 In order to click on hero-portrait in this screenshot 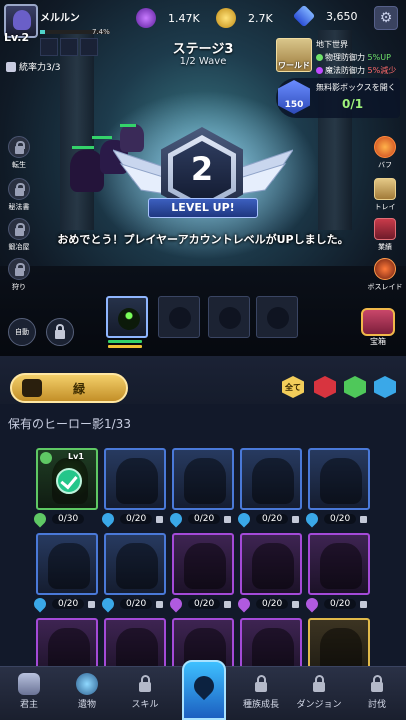, I will do `click(129, 319)`.